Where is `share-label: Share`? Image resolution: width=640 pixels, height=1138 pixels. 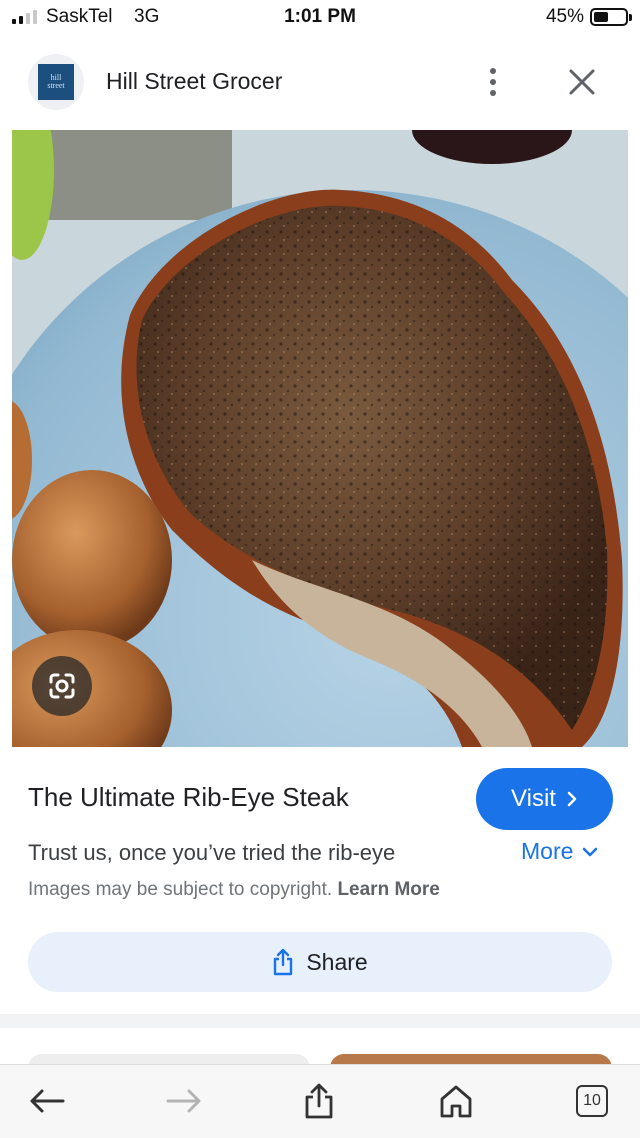
share-label: Share is located at coordinates (337, 961).